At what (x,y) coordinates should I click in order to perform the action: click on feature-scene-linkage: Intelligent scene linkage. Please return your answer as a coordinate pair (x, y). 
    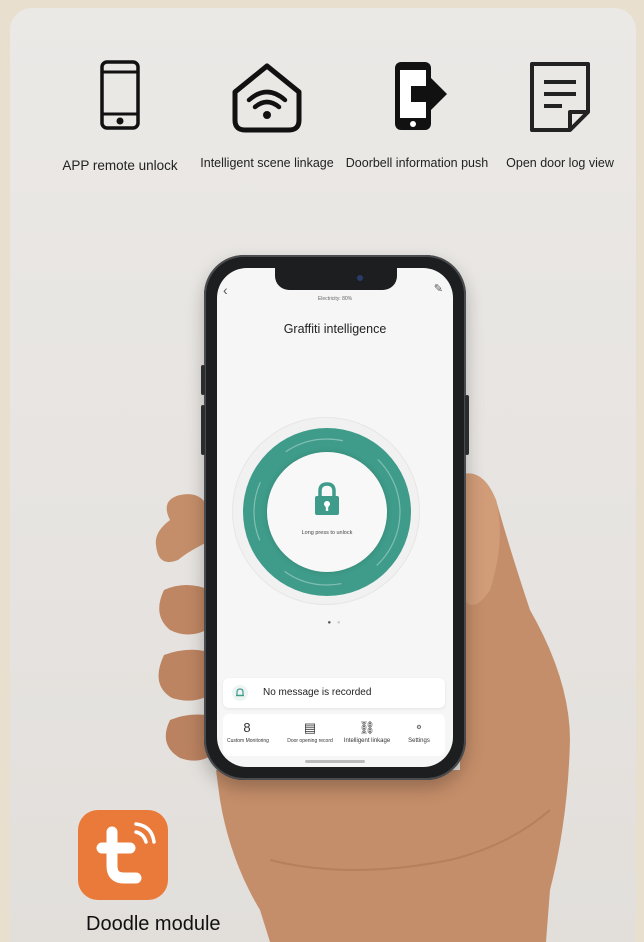
    Looking at the image, I should click on (267, 115).